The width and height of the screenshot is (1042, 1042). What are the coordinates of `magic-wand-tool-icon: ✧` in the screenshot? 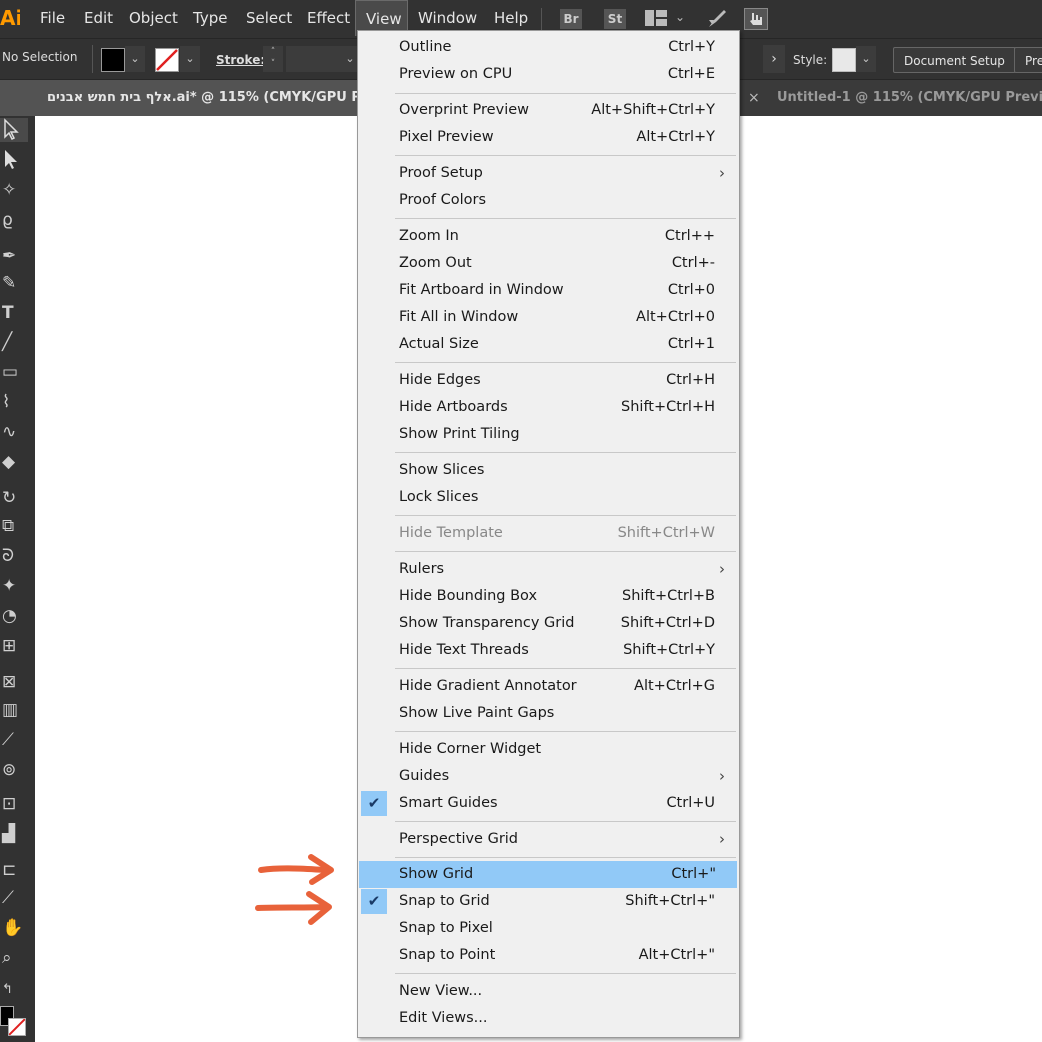 It's located at (14, 190).